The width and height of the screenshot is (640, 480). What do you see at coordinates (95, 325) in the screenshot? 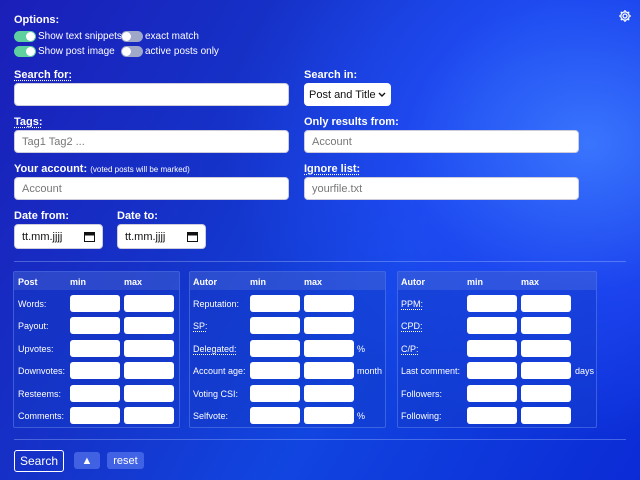
I see `payout-min-input` at bounding box center [95, 325].